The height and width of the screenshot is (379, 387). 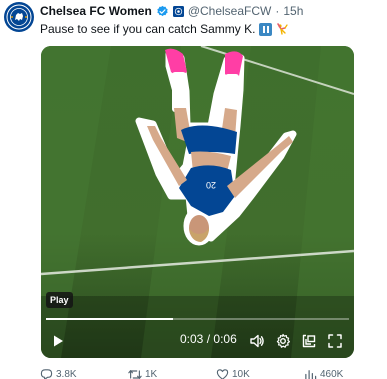 What do you see at coordinates (162, 11) in the screenshot?
I see `verified-badge-icon` at bounding box center [162, 11].